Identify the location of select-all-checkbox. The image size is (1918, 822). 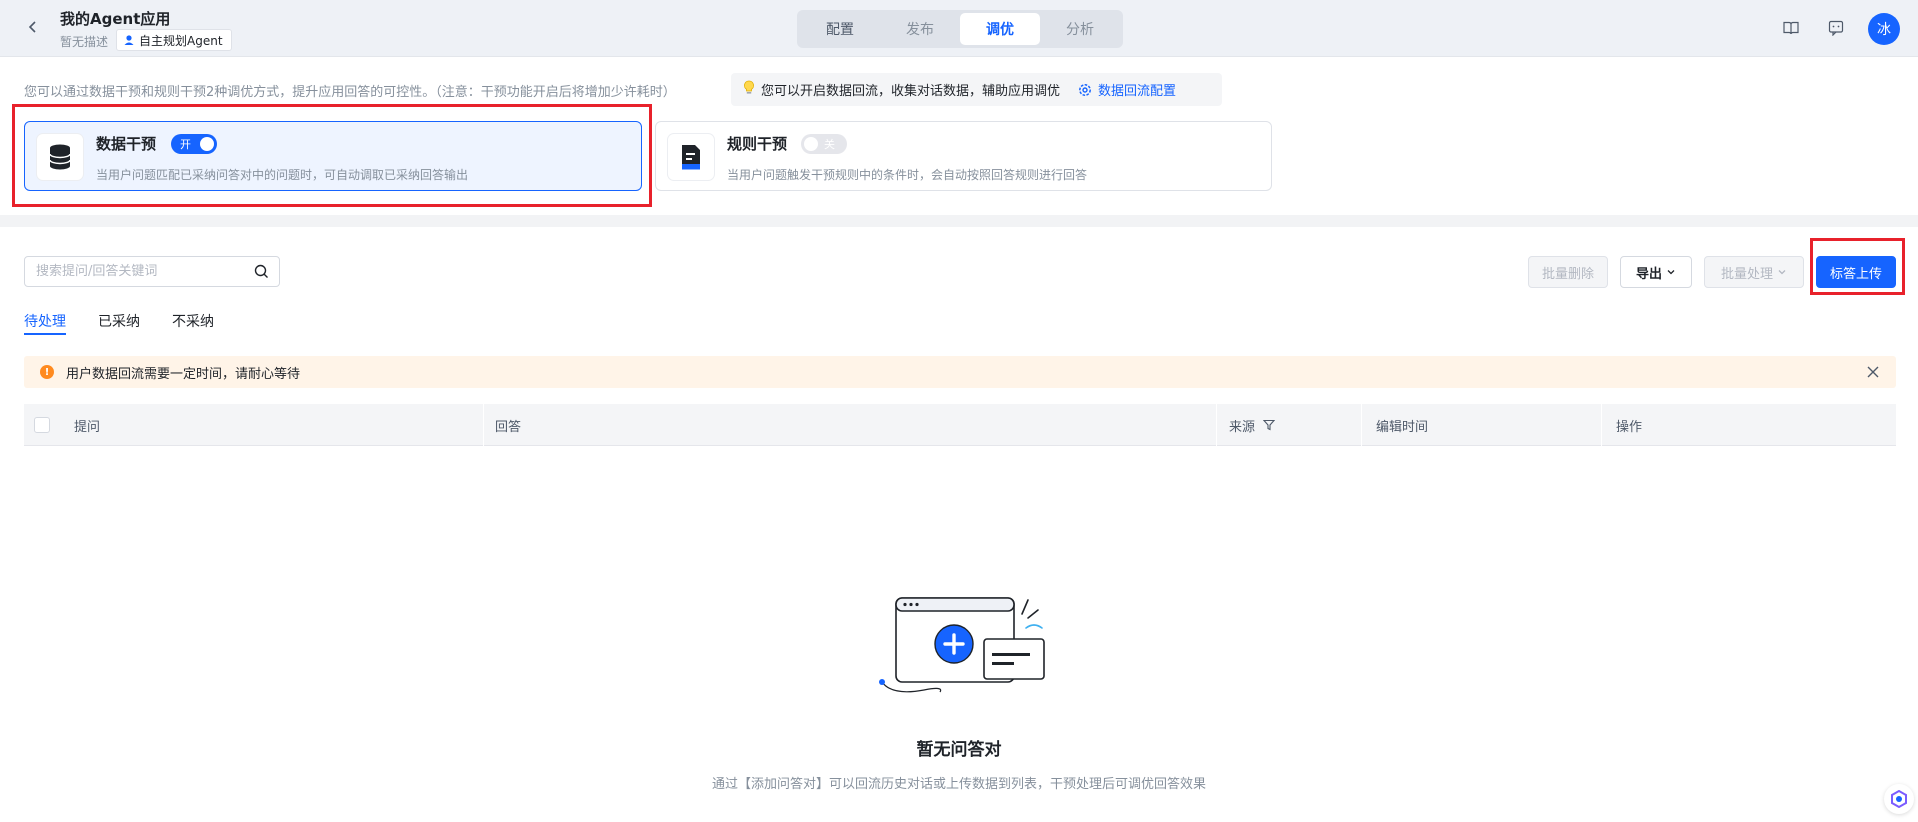
(42, 425).